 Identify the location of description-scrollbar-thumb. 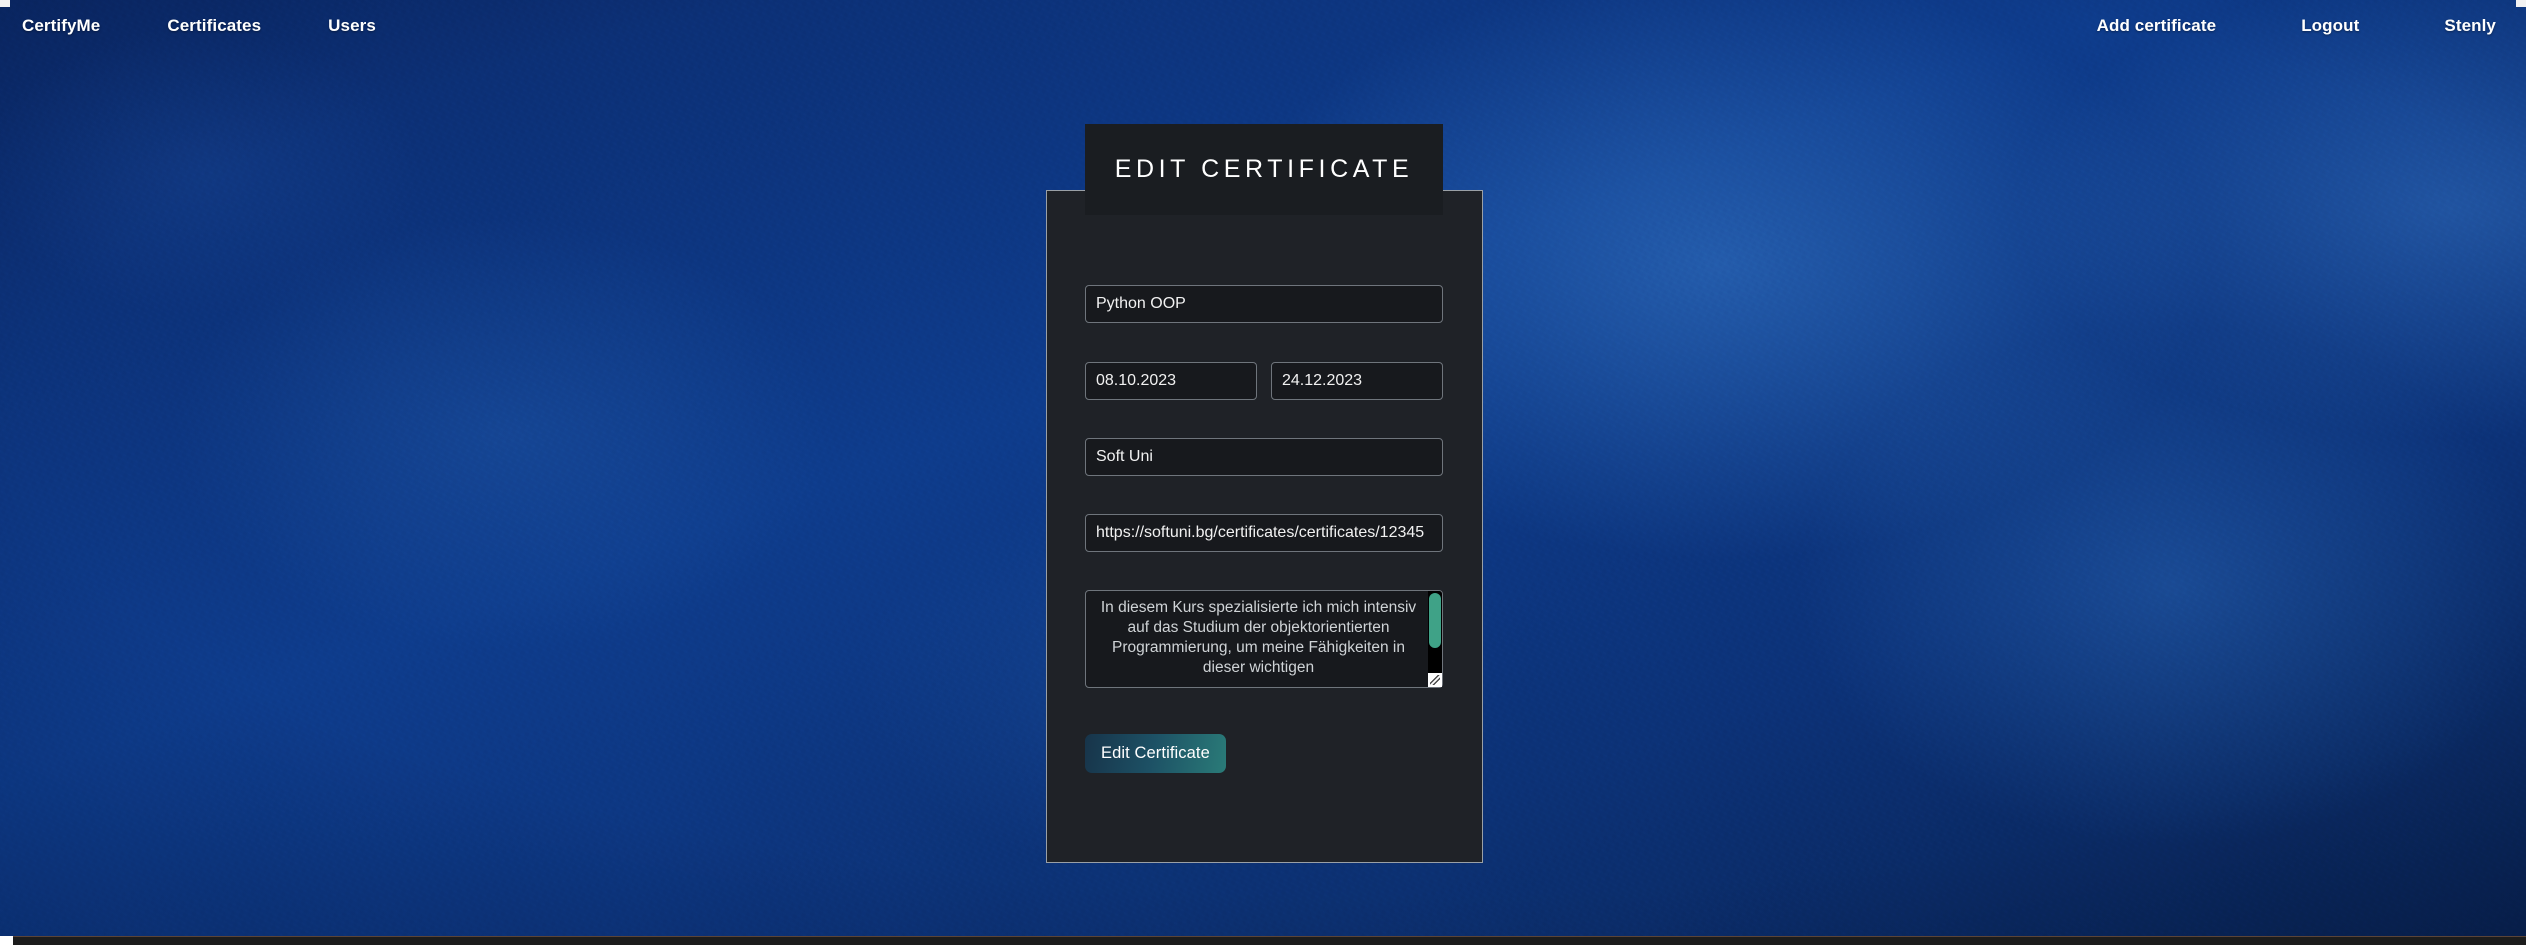
(1435, 620).